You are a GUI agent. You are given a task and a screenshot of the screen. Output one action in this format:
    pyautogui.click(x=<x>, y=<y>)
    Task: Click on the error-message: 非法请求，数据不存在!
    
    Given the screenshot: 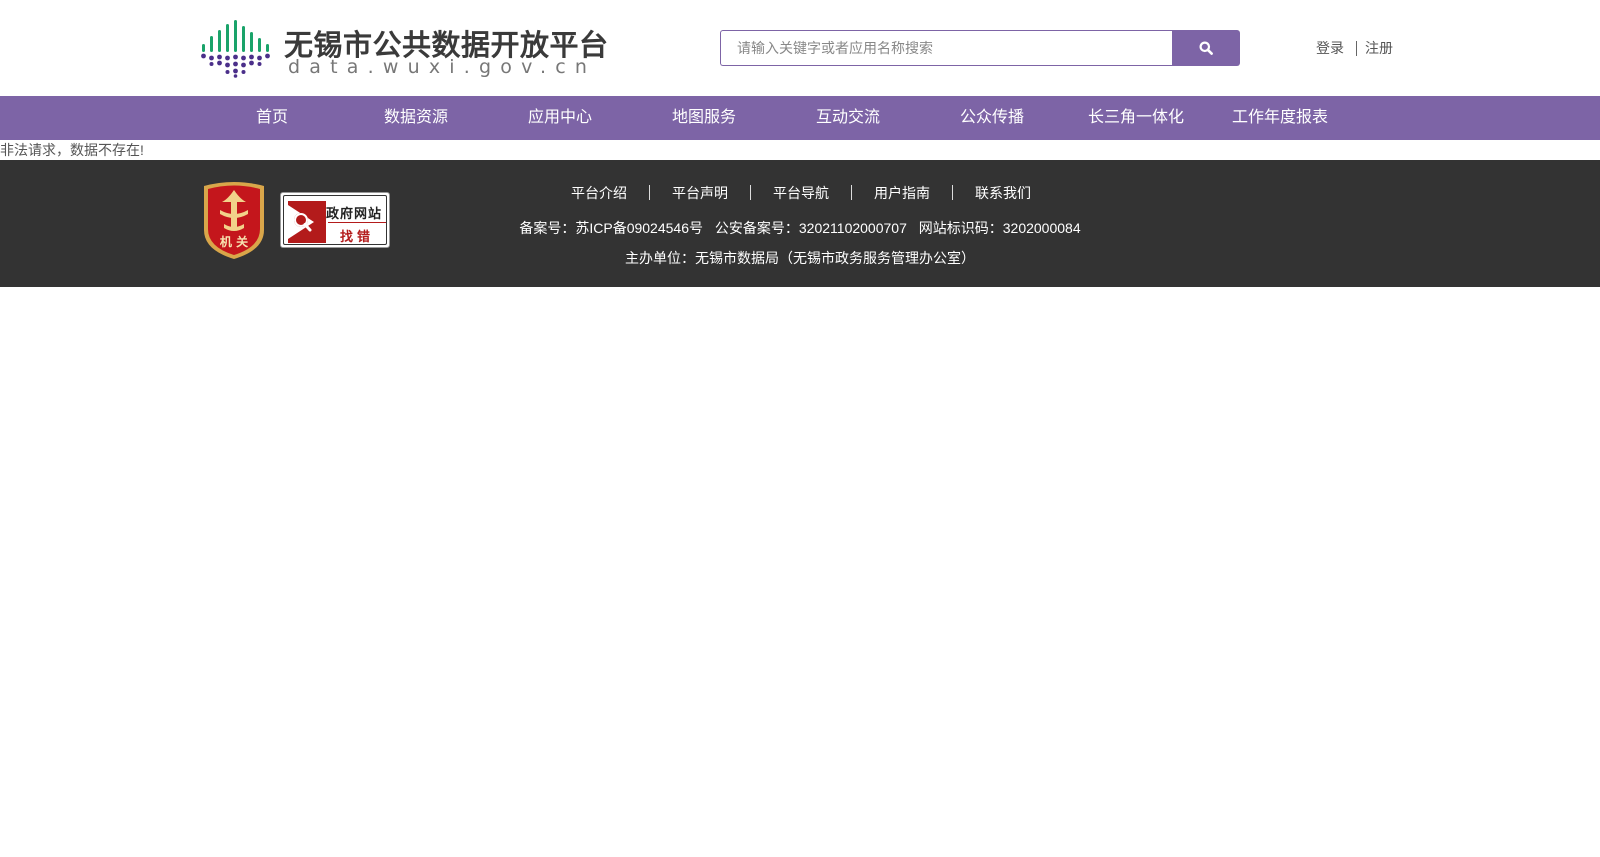 What is the action you would take?
    pyautogui.click(x=72, y=150)
    